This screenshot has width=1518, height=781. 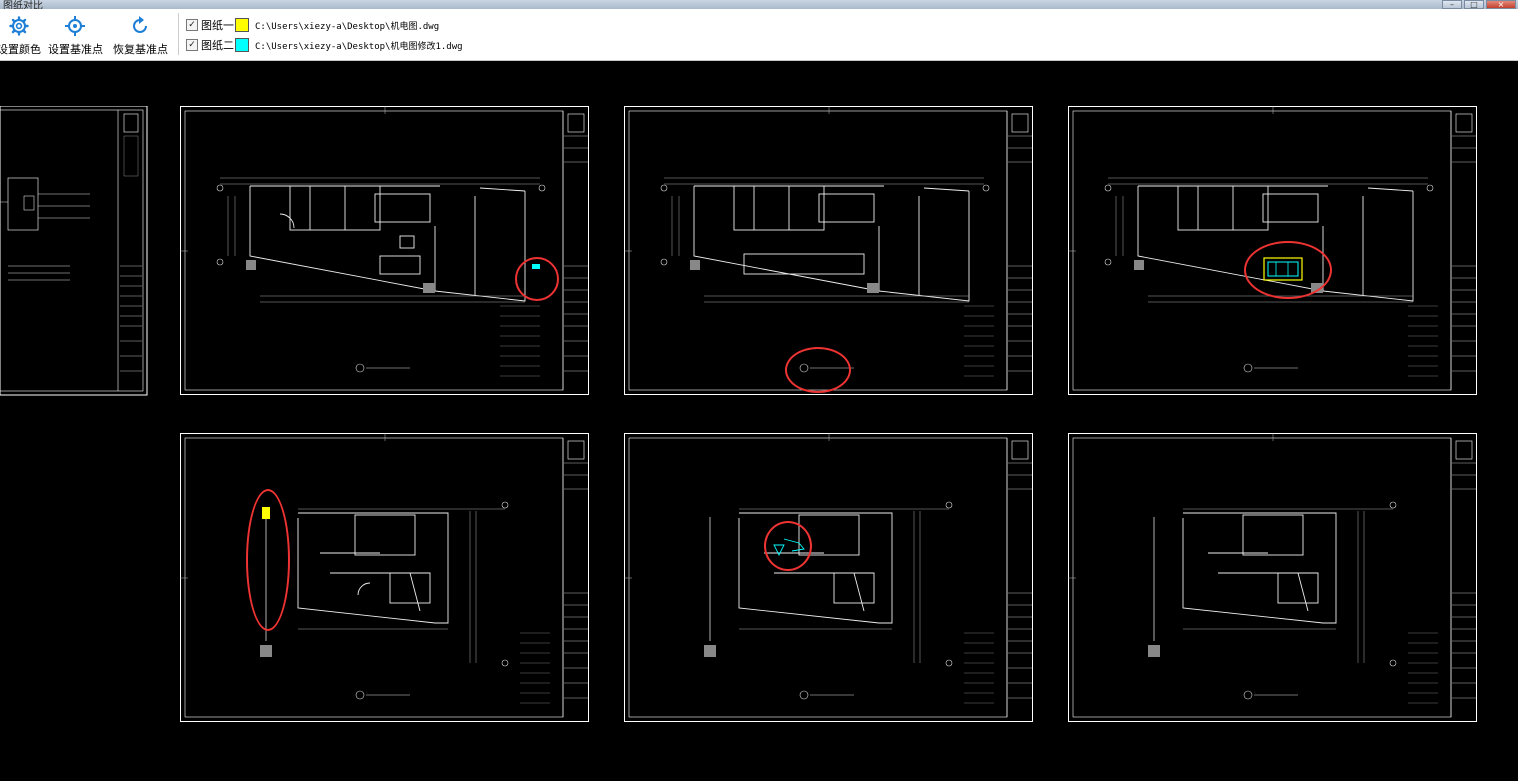 I want to click on drawing-two-color-swatch, so click(x=242, y=45).